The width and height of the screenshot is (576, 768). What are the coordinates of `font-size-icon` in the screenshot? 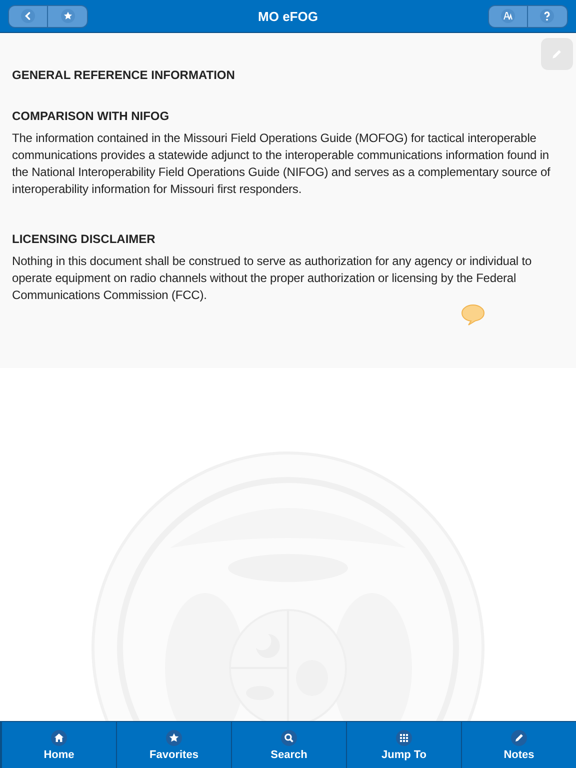 It's located at (507, 16).